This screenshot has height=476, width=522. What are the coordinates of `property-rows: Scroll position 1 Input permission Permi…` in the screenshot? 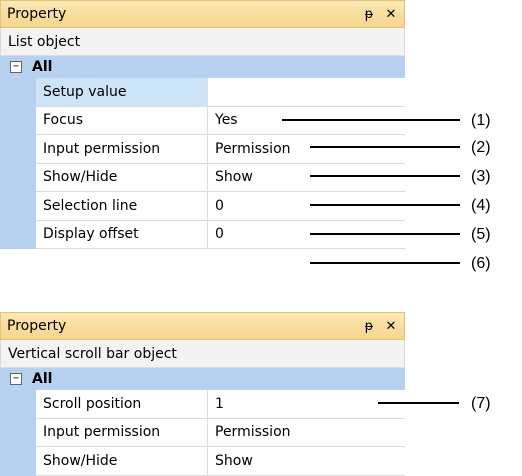 It's located at (202, 433).